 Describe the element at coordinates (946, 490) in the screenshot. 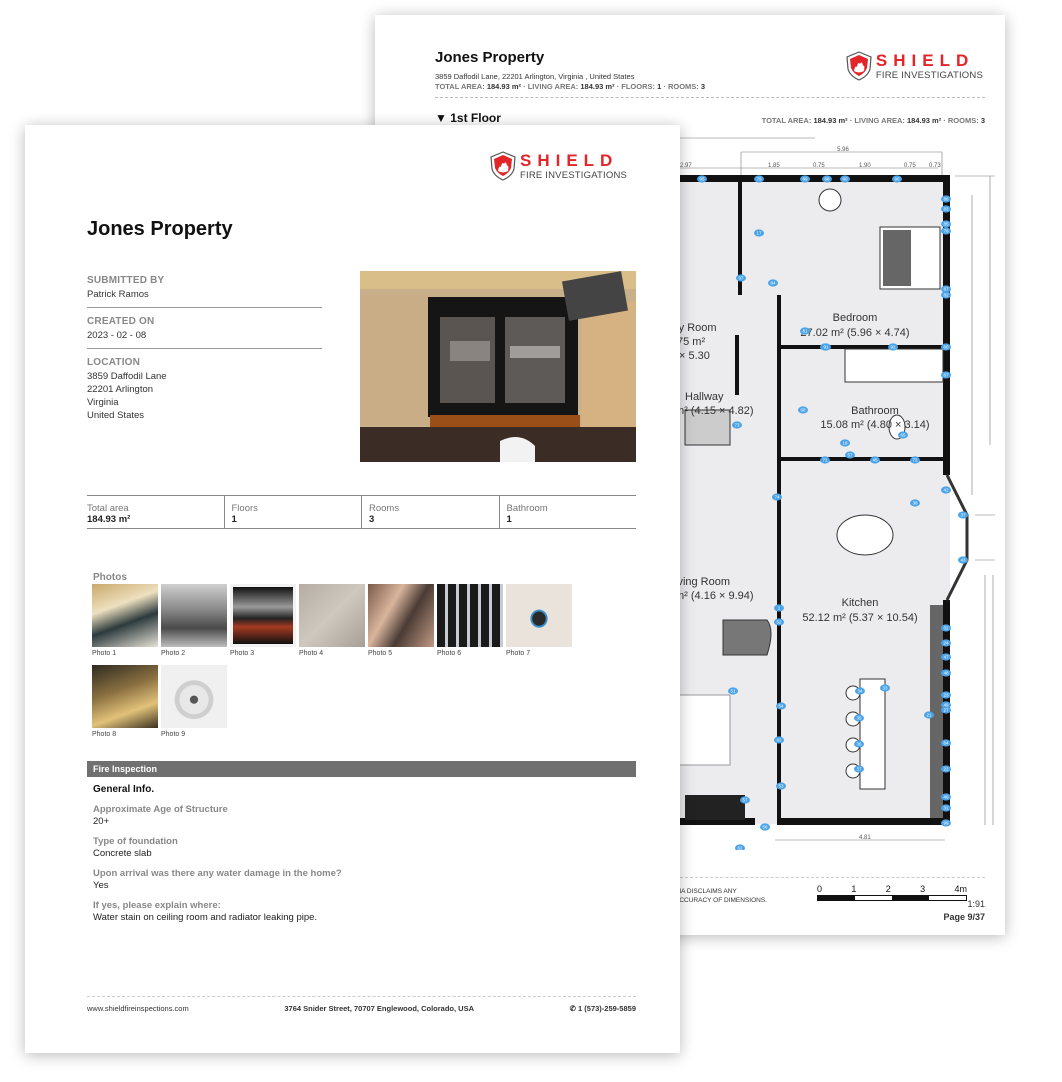

I see `marker: 42` at that location.